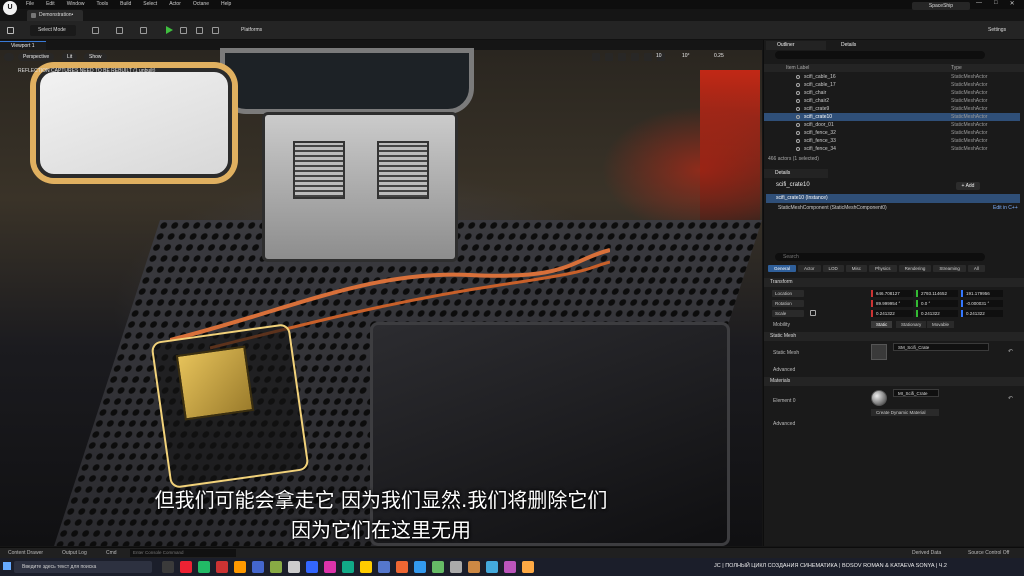  I want to click on transform-section: Transform, so click(894, 282).